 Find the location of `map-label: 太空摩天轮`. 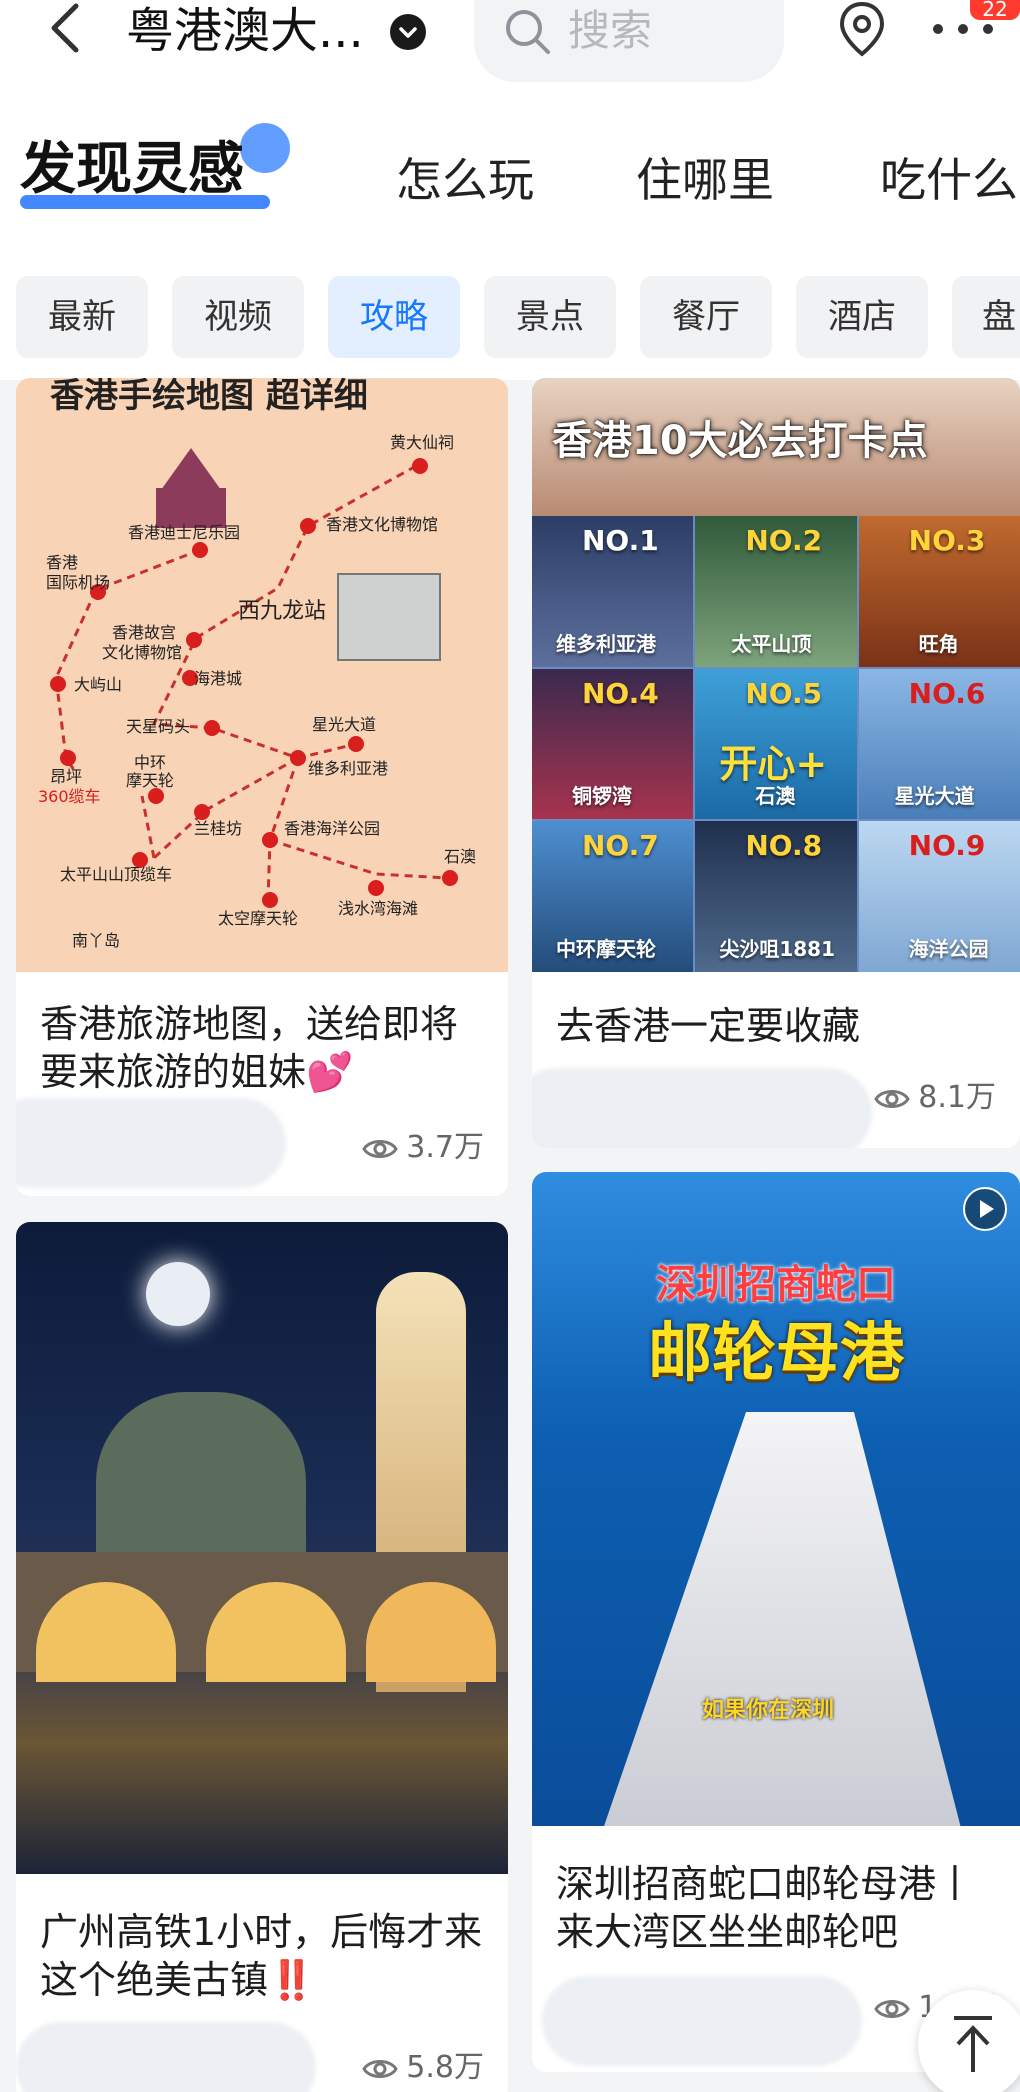

map-label: 太空摩天轮 is located at coordinates (258, 918).